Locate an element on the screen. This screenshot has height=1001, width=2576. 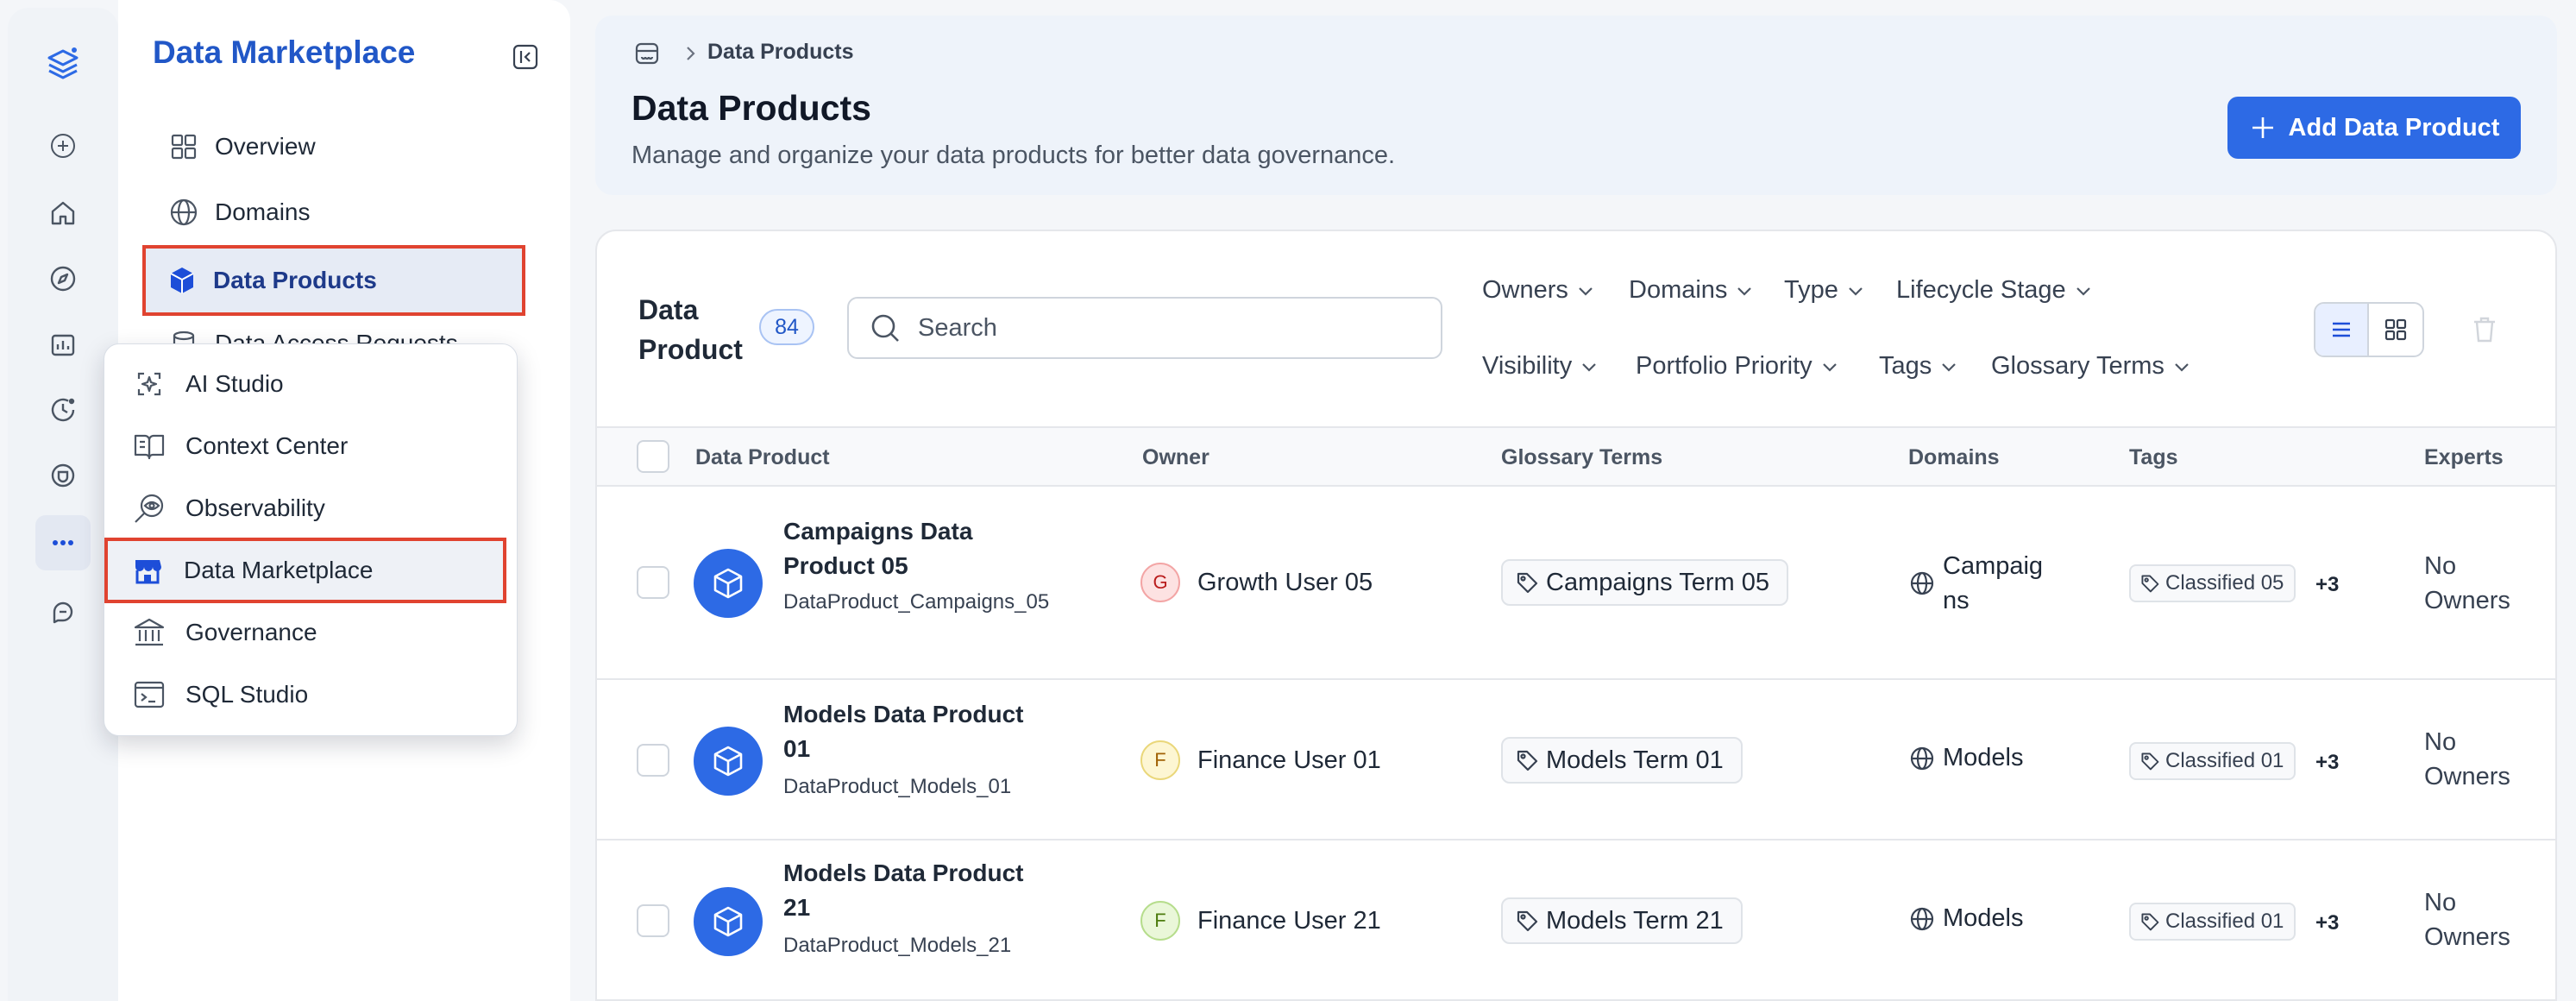
more-icon is located at coordinates (63, 543).